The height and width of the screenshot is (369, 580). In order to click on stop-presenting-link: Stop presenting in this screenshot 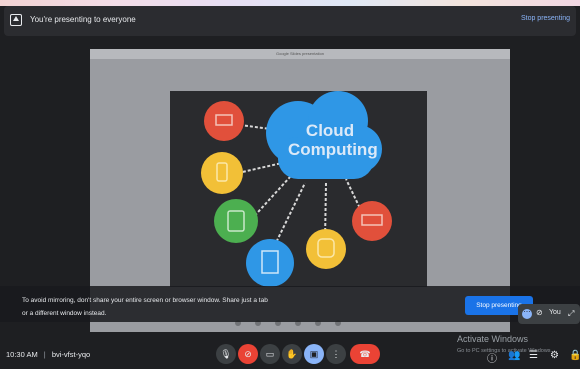, I will do `click(545, 18)`.